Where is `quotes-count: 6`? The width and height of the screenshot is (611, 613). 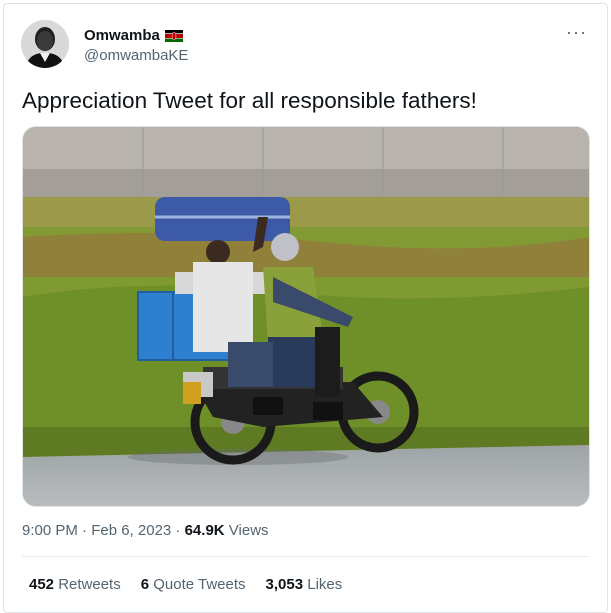 quotes-count: 6 is located at coordinates (145, 584).